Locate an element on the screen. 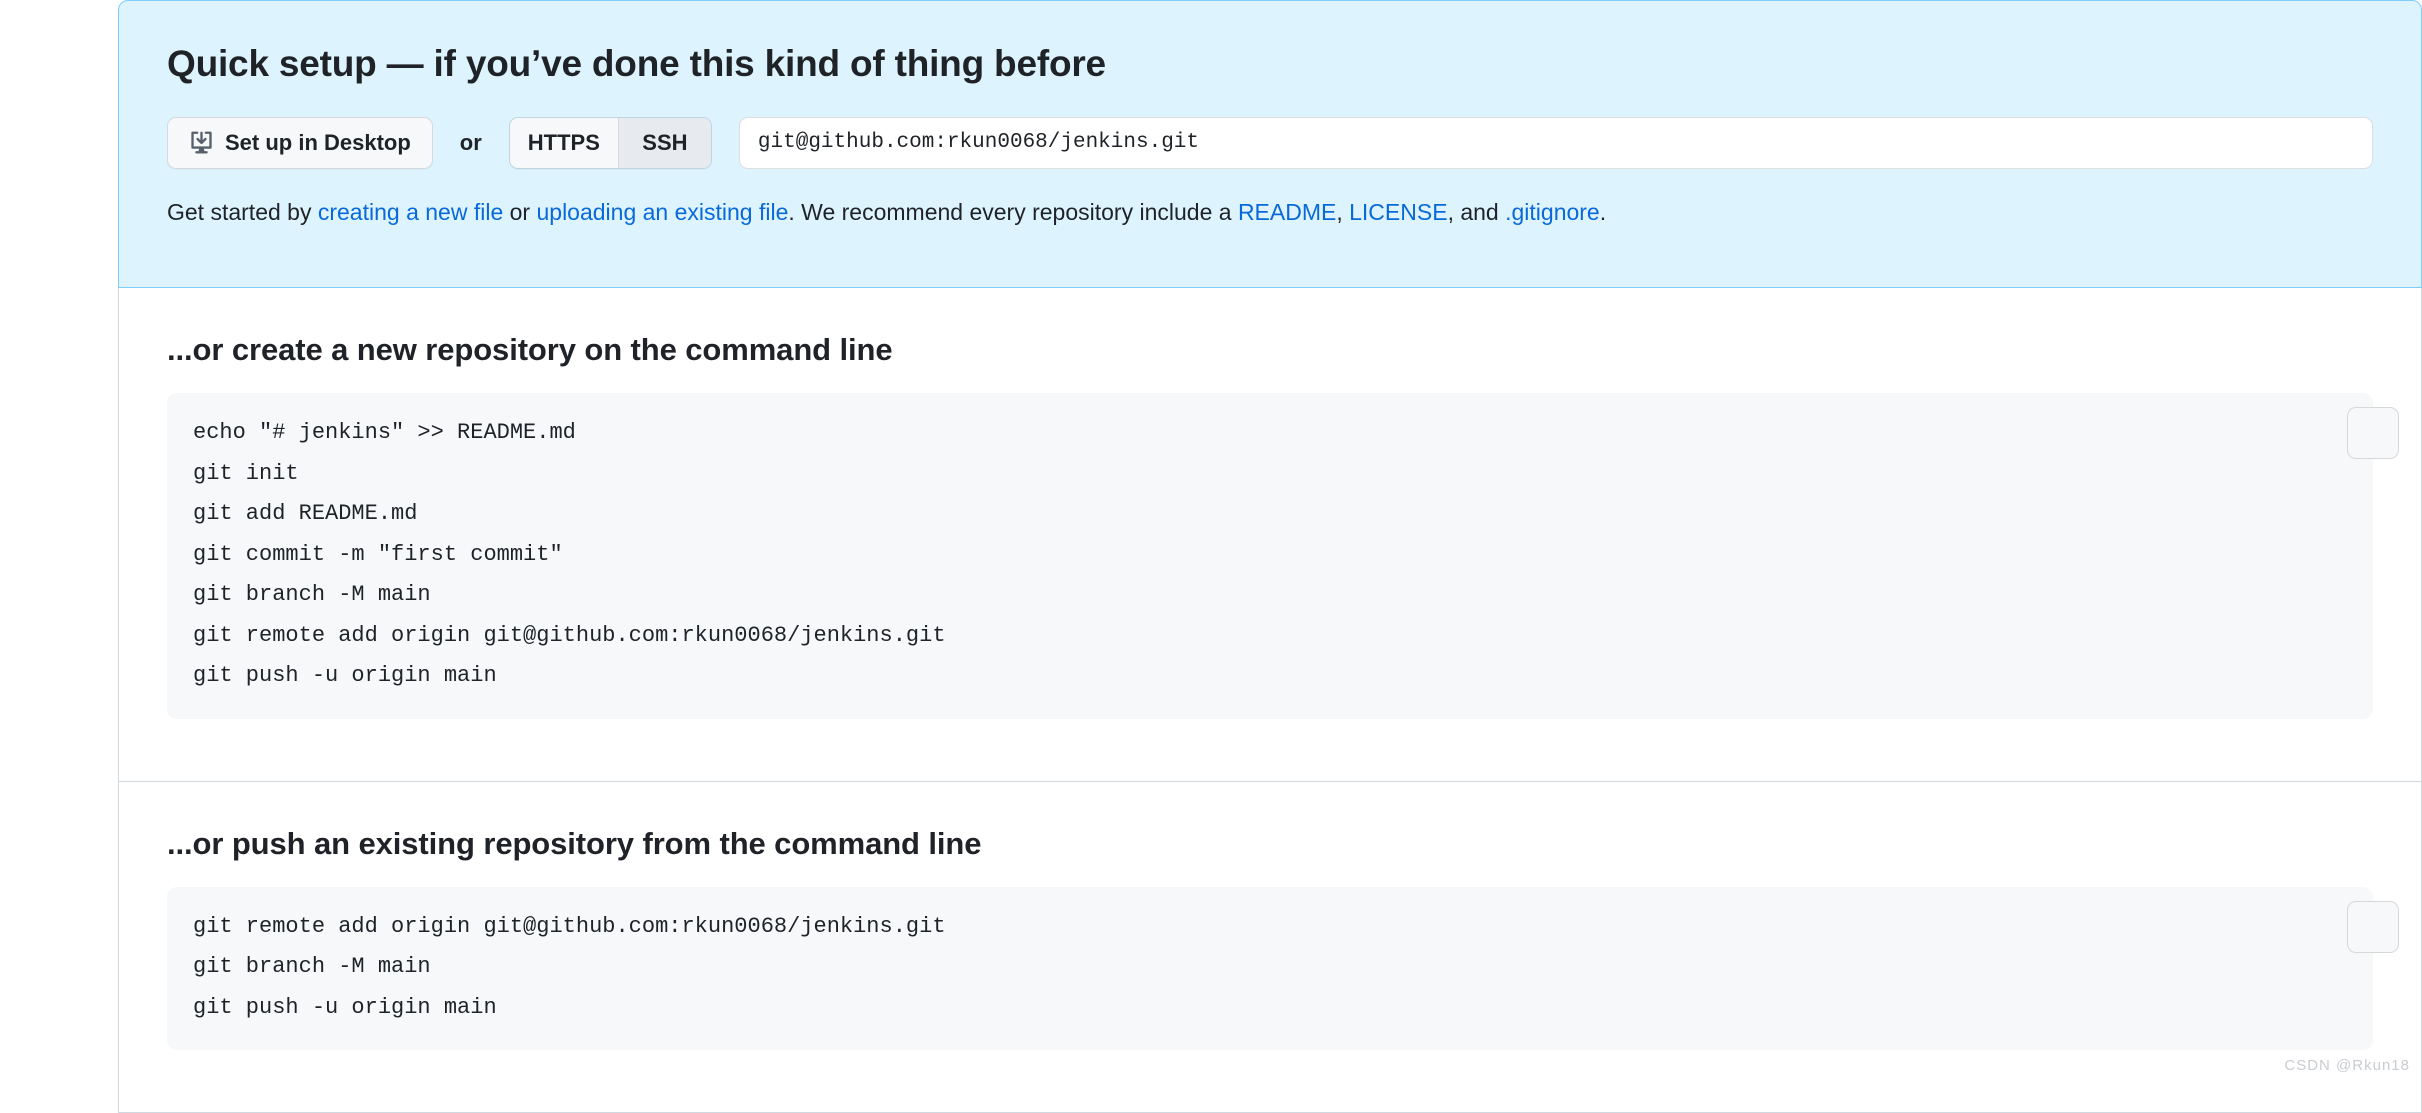 Image resolution: width=2422 pixels, height=1113 pixels. upload-existing-file-link: uploading an existing file is located at coordinates (662, 212).